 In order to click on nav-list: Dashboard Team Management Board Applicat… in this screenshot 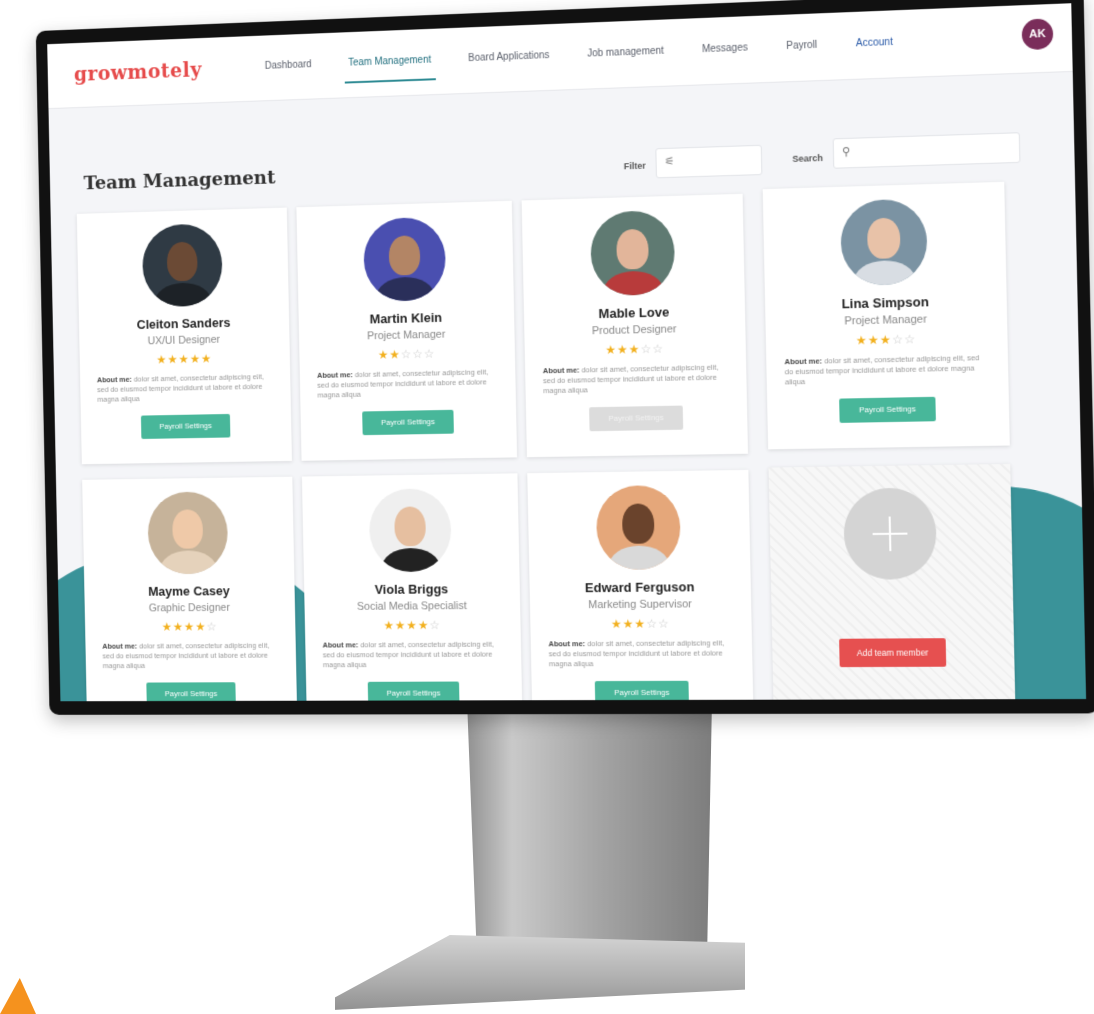, I will do `click(598, 53)`.